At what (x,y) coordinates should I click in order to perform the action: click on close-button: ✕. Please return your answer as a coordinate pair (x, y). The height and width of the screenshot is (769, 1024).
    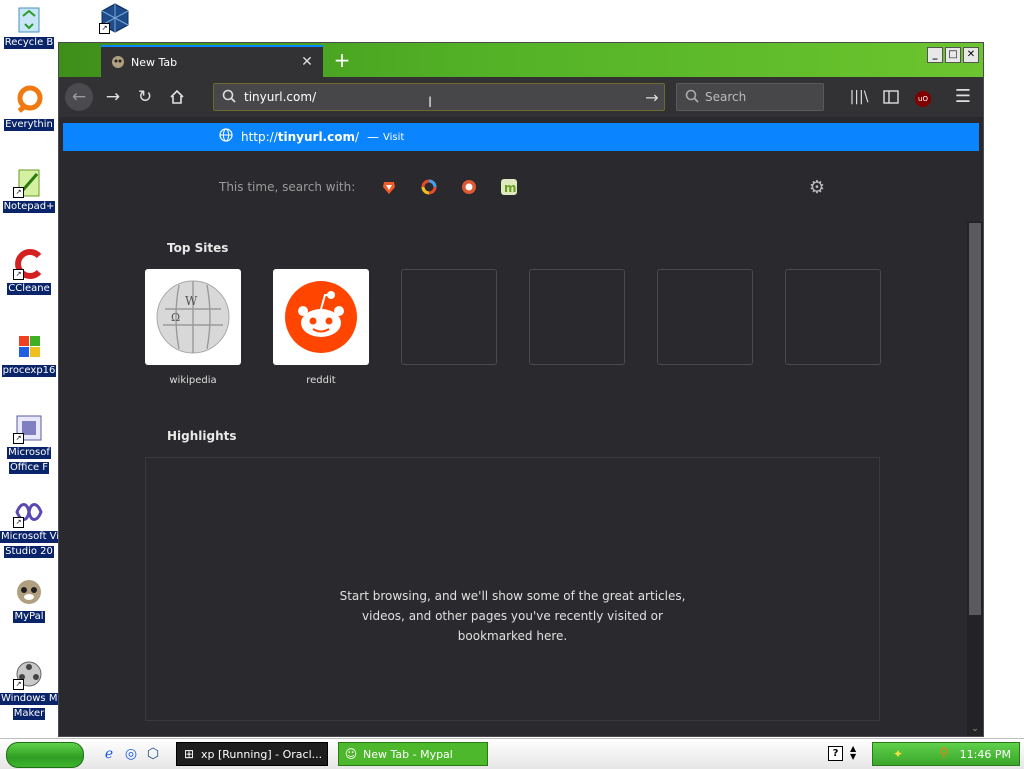
    Looking at the image, I should click on (971, 55).